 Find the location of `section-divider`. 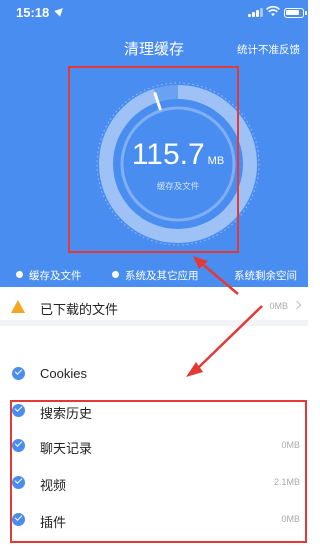

section-divider is located at coordinates (154, 323).